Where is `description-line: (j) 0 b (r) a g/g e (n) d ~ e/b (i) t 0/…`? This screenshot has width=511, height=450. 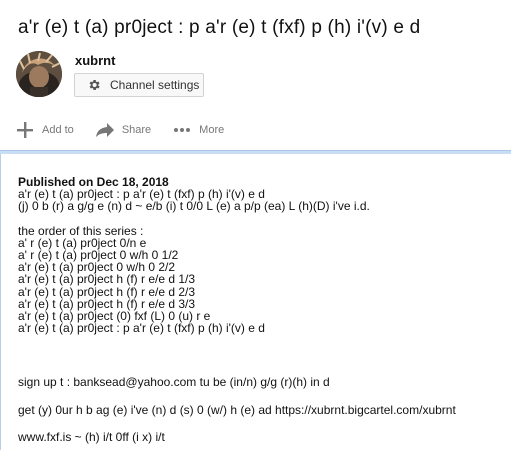
description-line: (j) 0 b (r) a g/g e (n) d ~ e/b (i) t 0/… is located at coordinates (194, 206).